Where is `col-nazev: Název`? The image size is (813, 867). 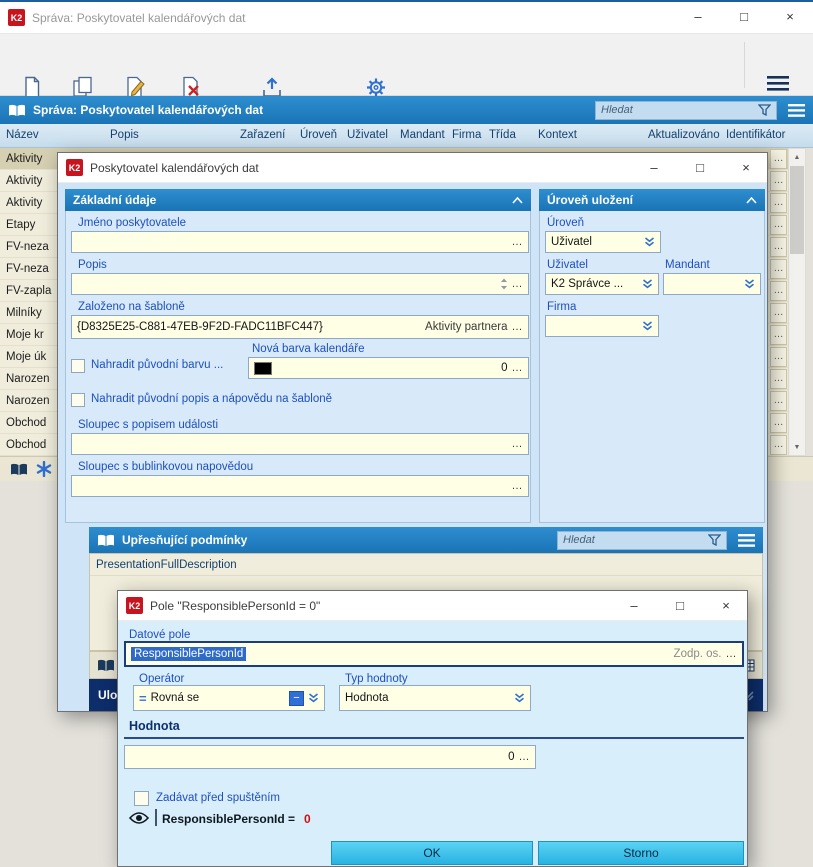 col-nazev: Název is located at coordinates (22, 135).